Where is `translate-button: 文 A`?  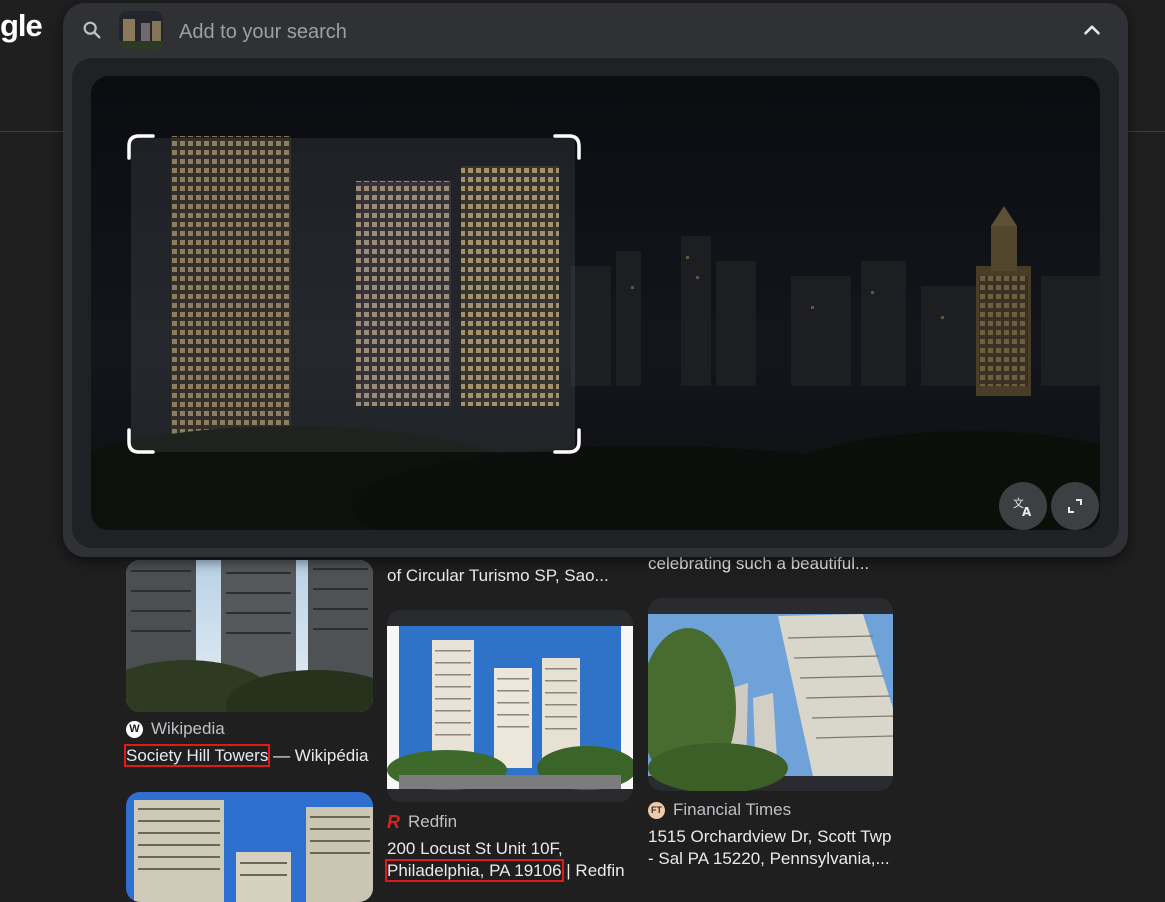 translate-button: 文 A is located at coordinates (1023, 506).